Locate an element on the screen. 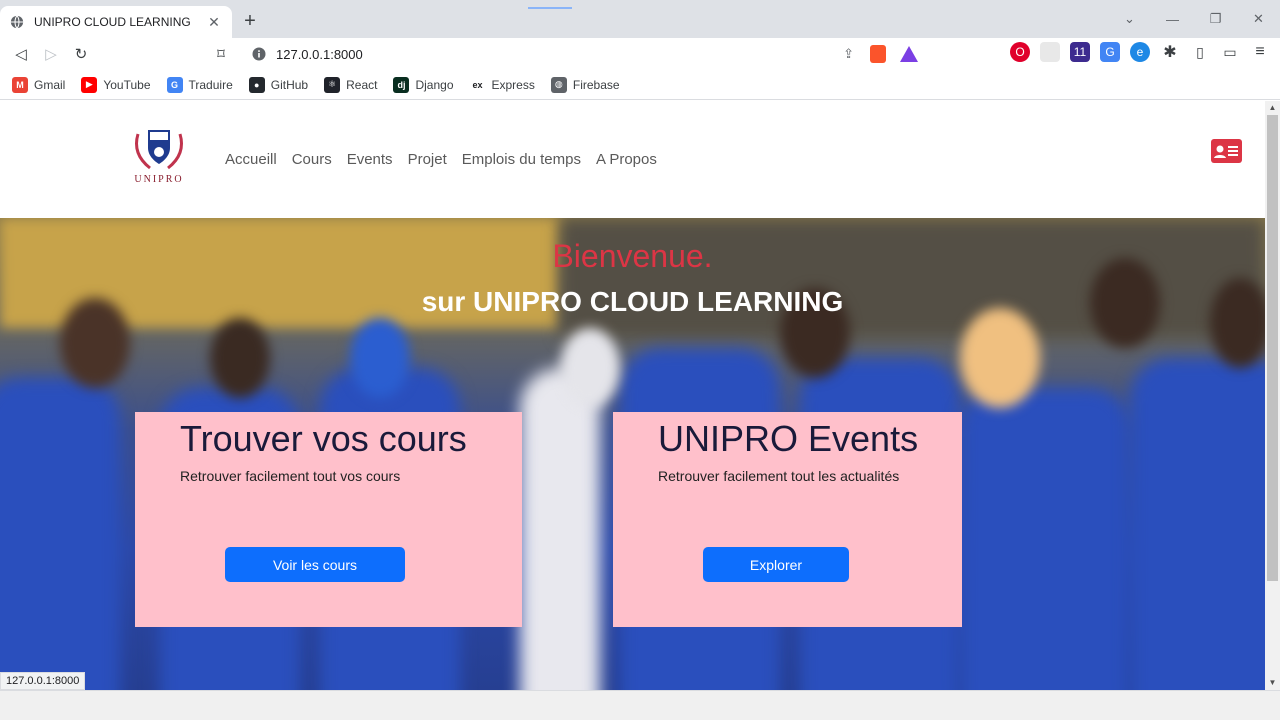 This screenshot has width=1280, height=720. close-window-button: ✕ is located at coordinates (1258, 19).